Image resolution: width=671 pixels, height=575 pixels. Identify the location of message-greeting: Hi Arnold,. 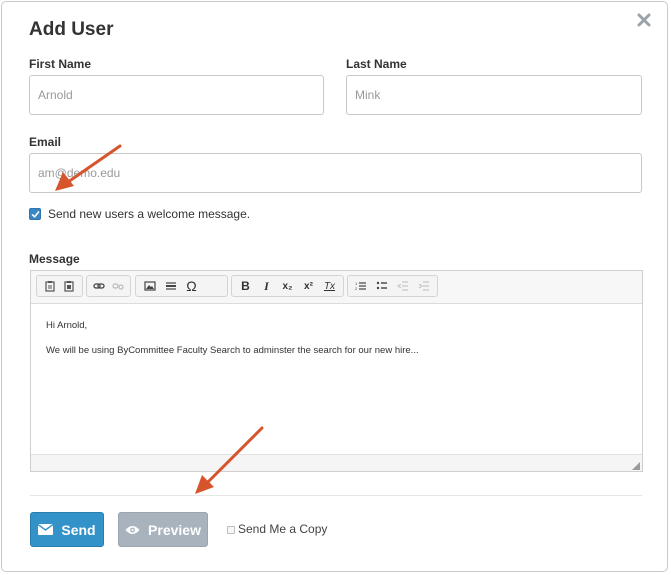
(67, 325).